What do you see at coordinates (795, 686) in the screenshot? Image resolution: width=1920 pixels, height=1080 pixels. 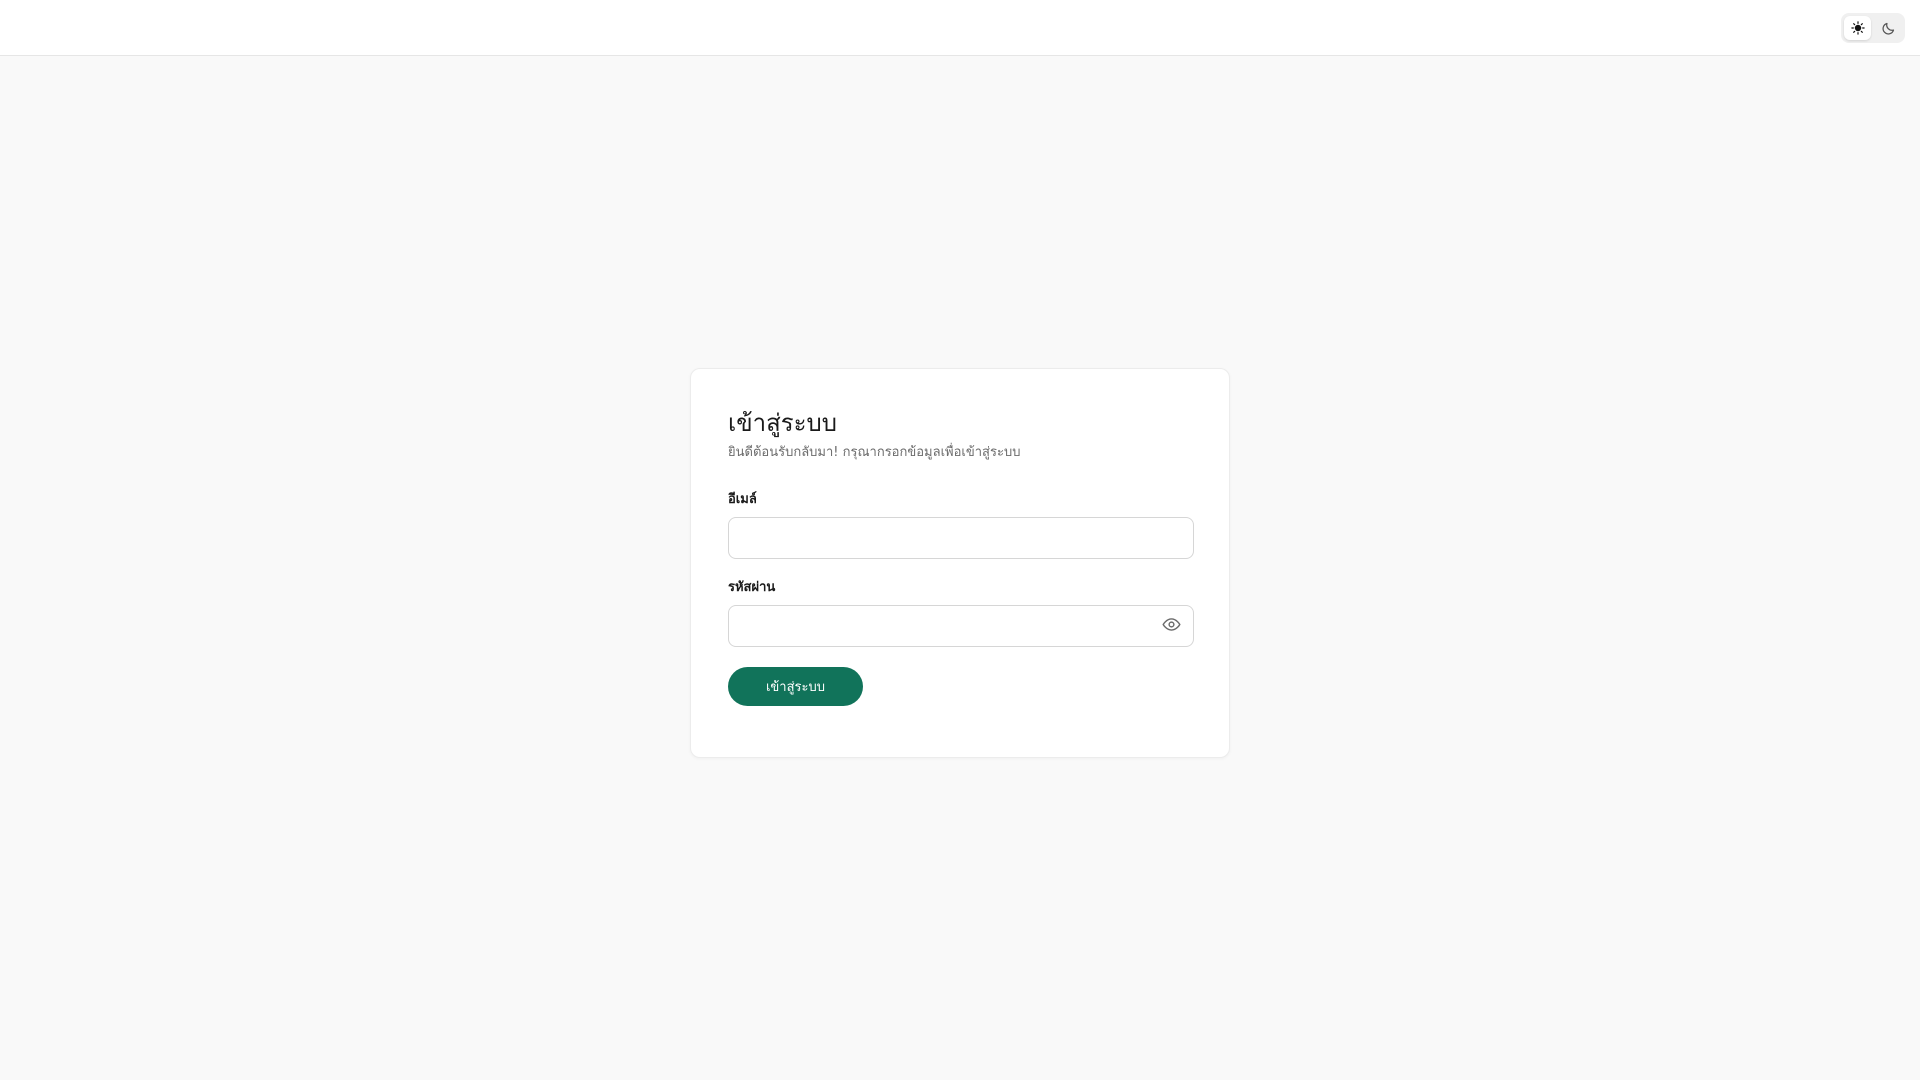 I see `login-submit-button: เข้าสู่ระบบ` at bounding box center [795, 686].